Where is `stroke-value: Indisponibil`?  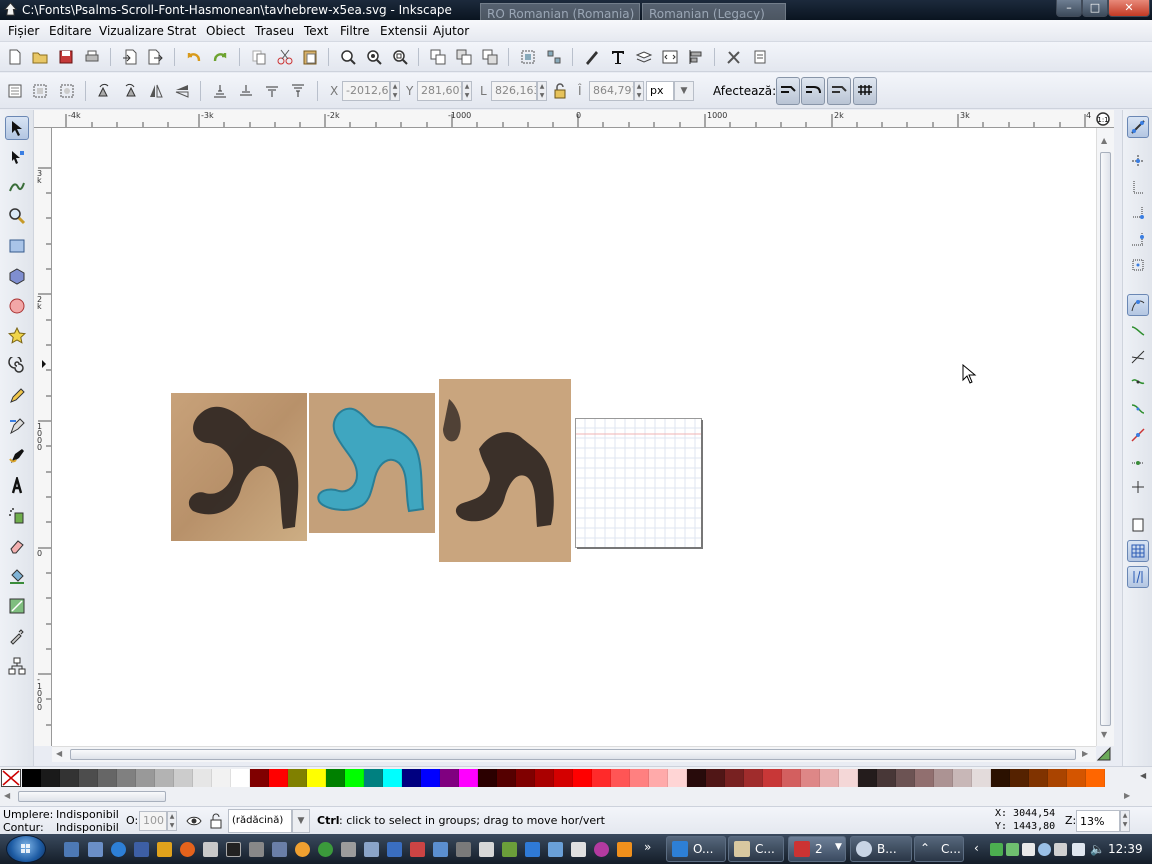 stroke-value: Indisponibil is located at coordinates (87, 827).